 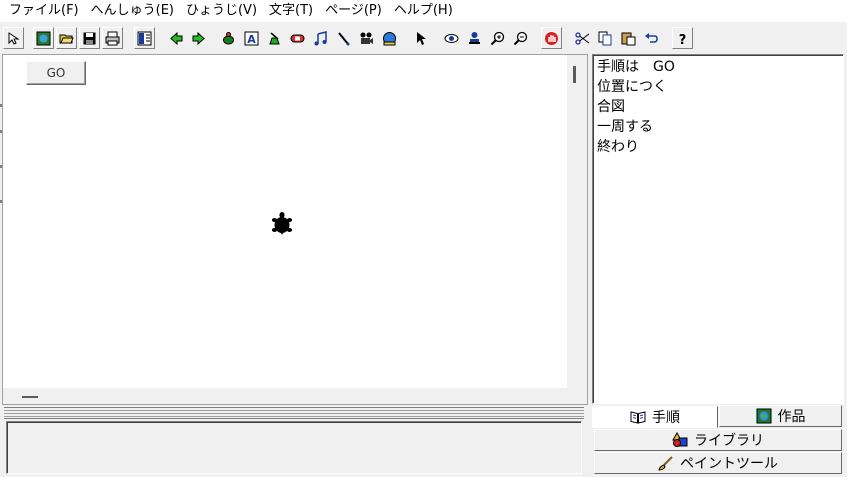 I want to click on menu-edit: へんしゅう(E), so click(x=132, y=11).